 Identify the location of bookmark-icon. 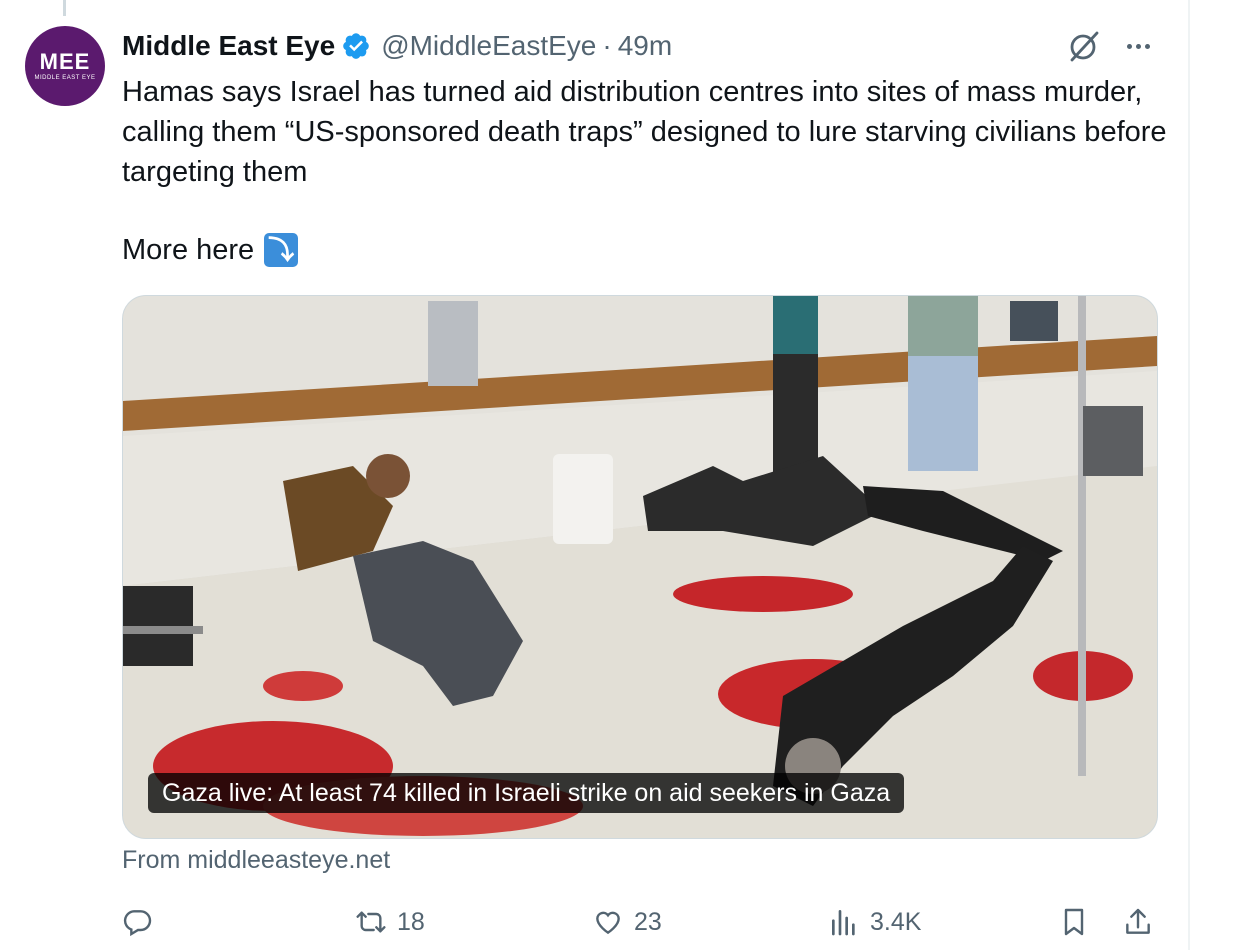
(1074, 922).